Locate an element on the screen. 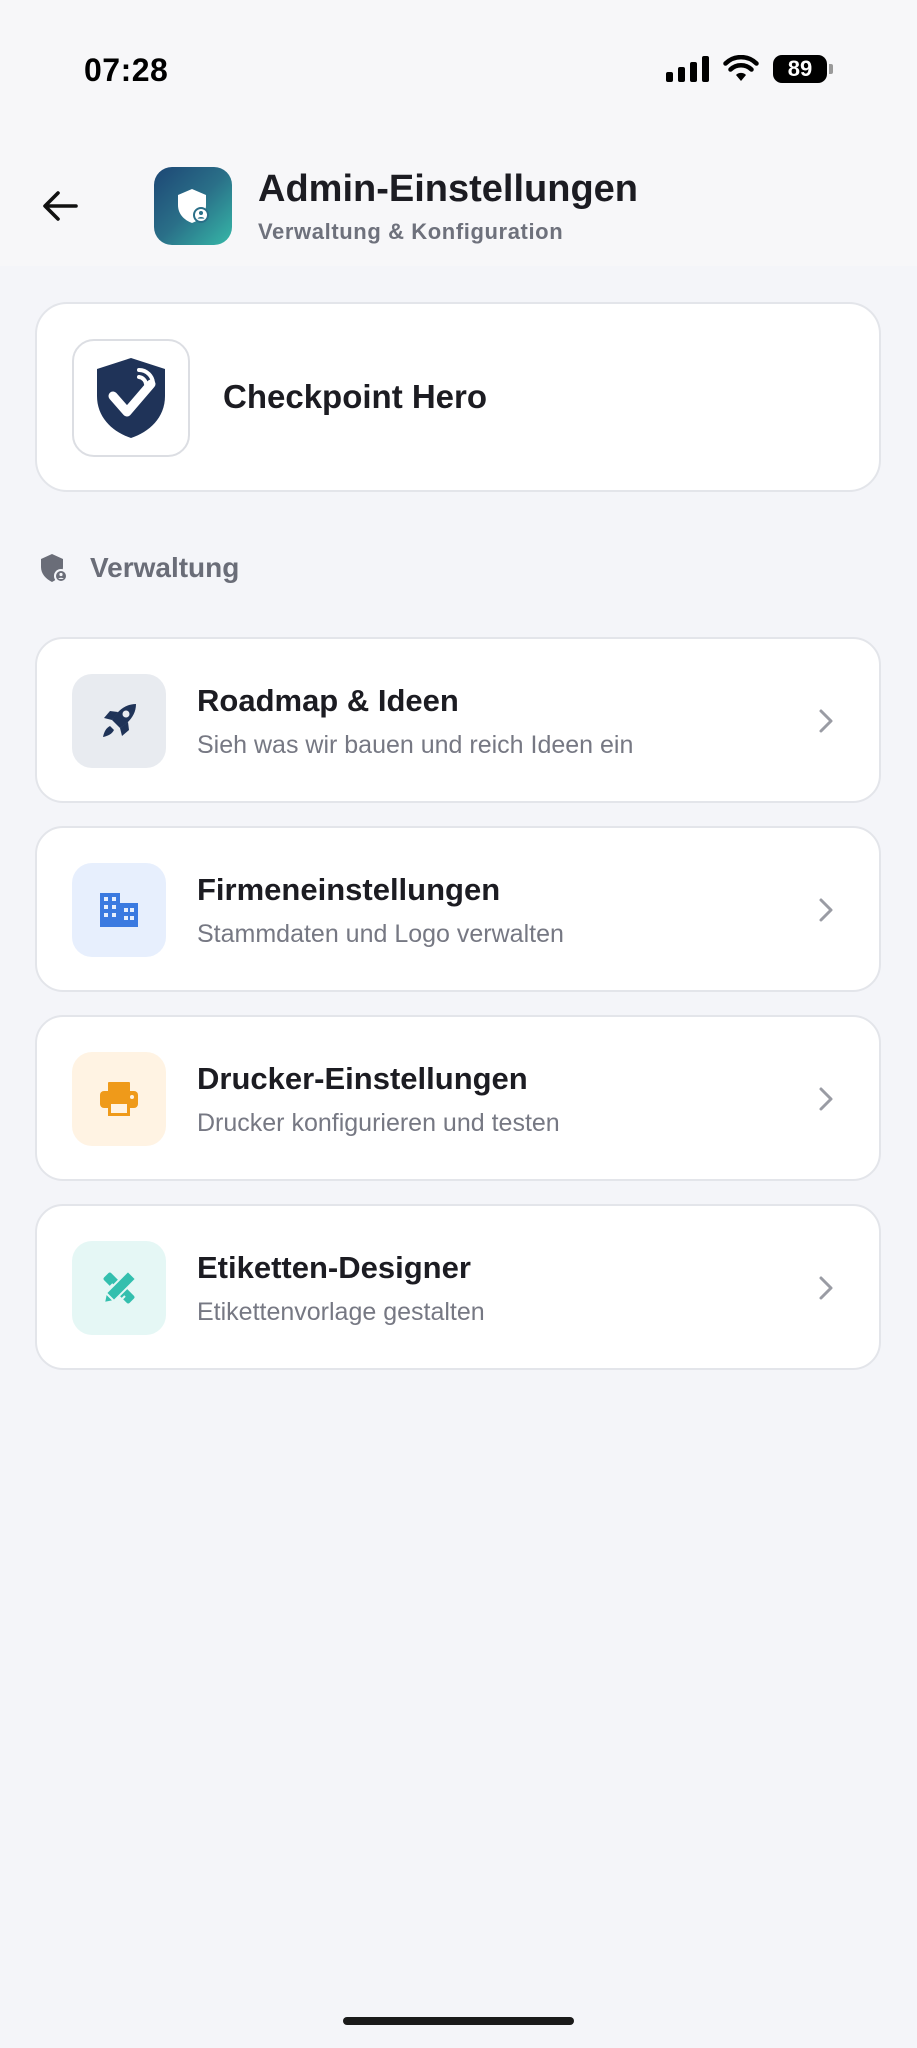 This screenshot has width=917, height=2048. company-card: Checkpoint Hero is located at coordinates (458, 397).